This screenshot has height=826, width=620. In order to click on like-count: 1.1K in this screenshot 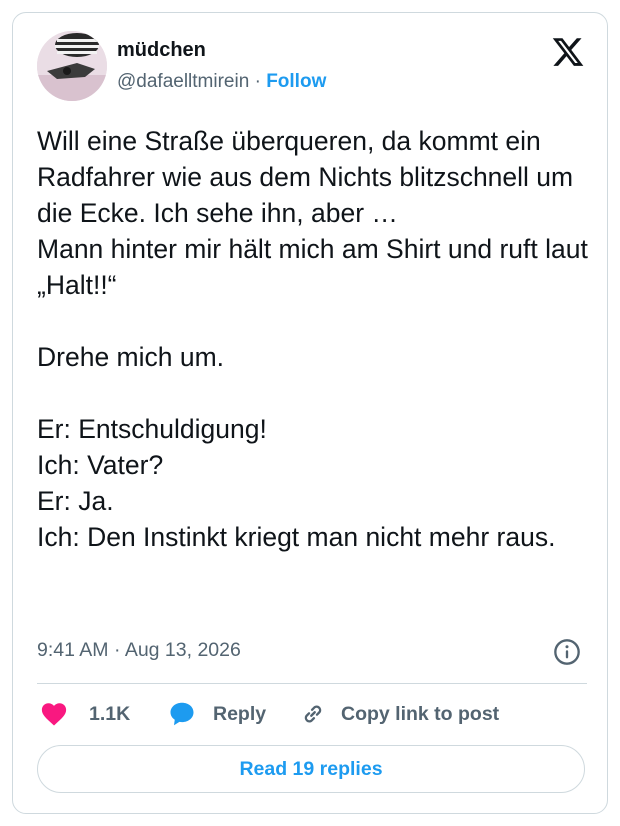, I will do `click(110, 713)`.